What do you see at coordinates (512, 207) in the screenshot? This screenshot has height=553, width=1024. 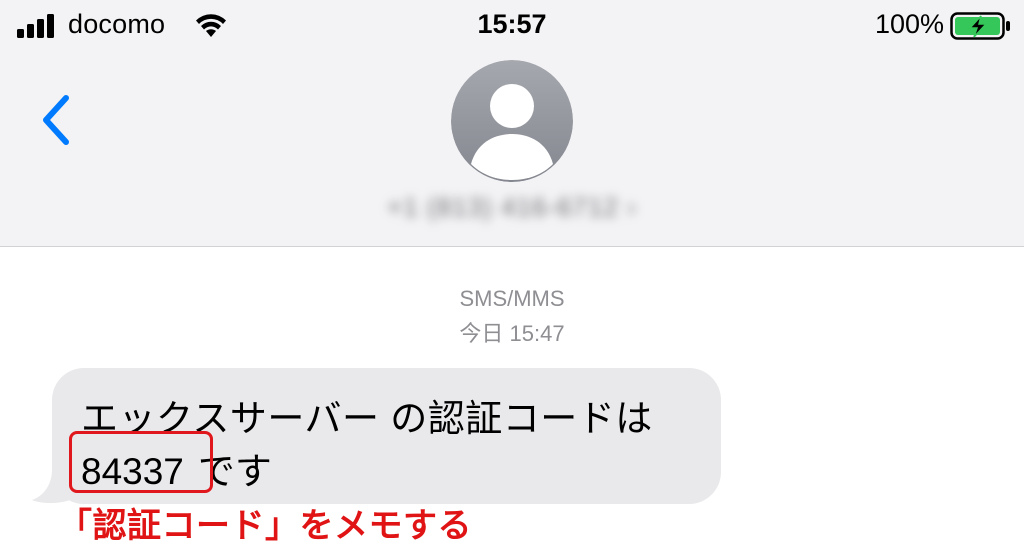 I see `contact-name: +1 (813) 416-6712 ›` at bounding box center [512, 207].